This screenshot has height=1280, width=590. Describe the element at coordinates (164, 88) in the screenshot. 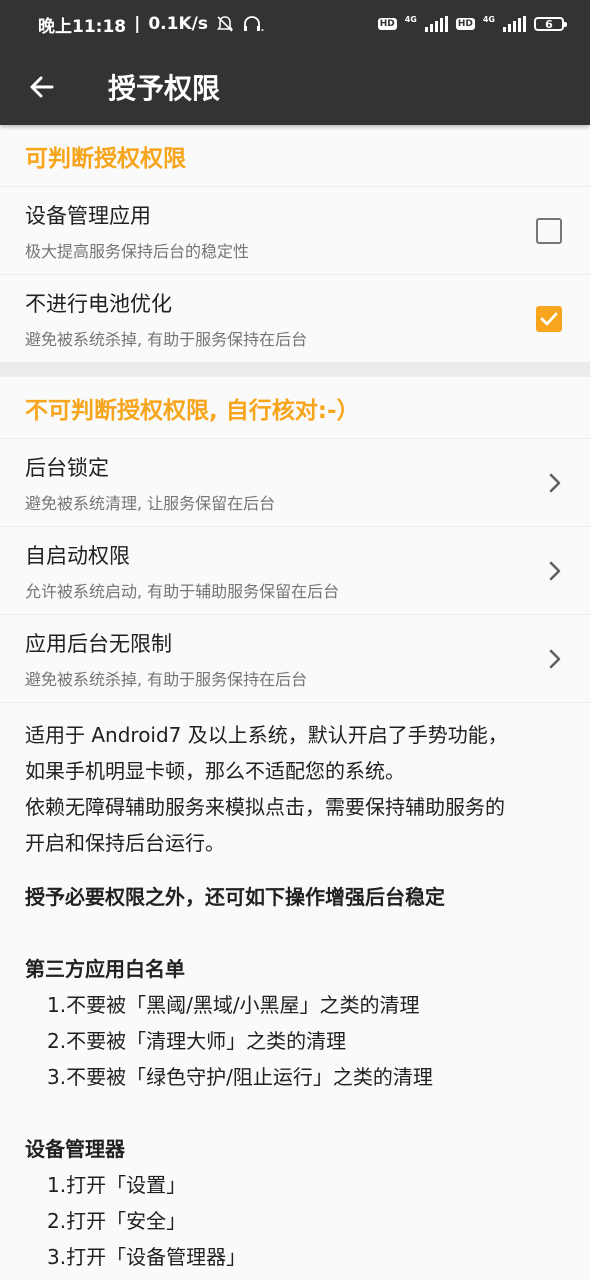

I see `page-title: 授予权限` at that location.